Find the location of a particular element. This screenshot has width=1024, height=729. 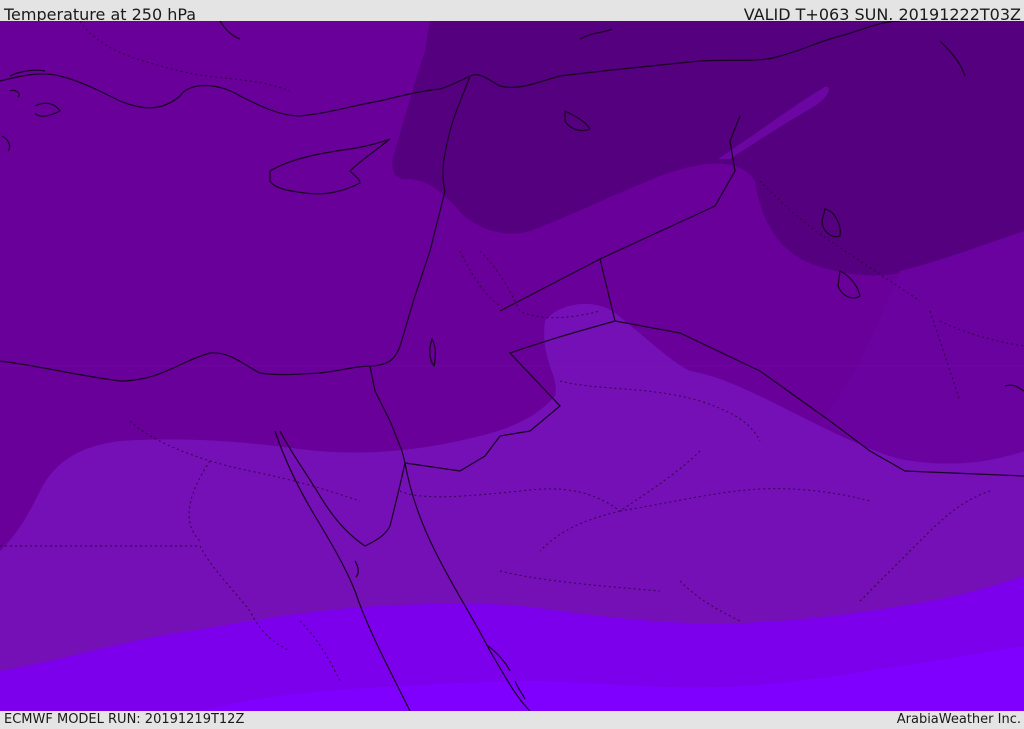

model-run-label: ECMWF MODEL RUN: 20191219T12Z is located at coordinates (124, 719).